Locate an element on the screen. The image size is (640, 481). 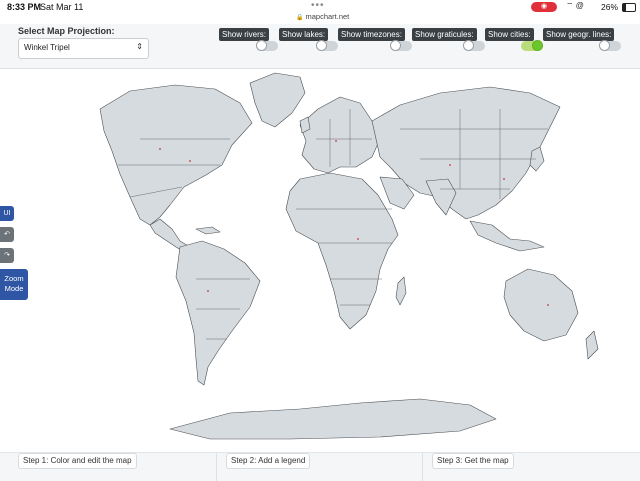
new-zealand is located at coordinates (592, 345).